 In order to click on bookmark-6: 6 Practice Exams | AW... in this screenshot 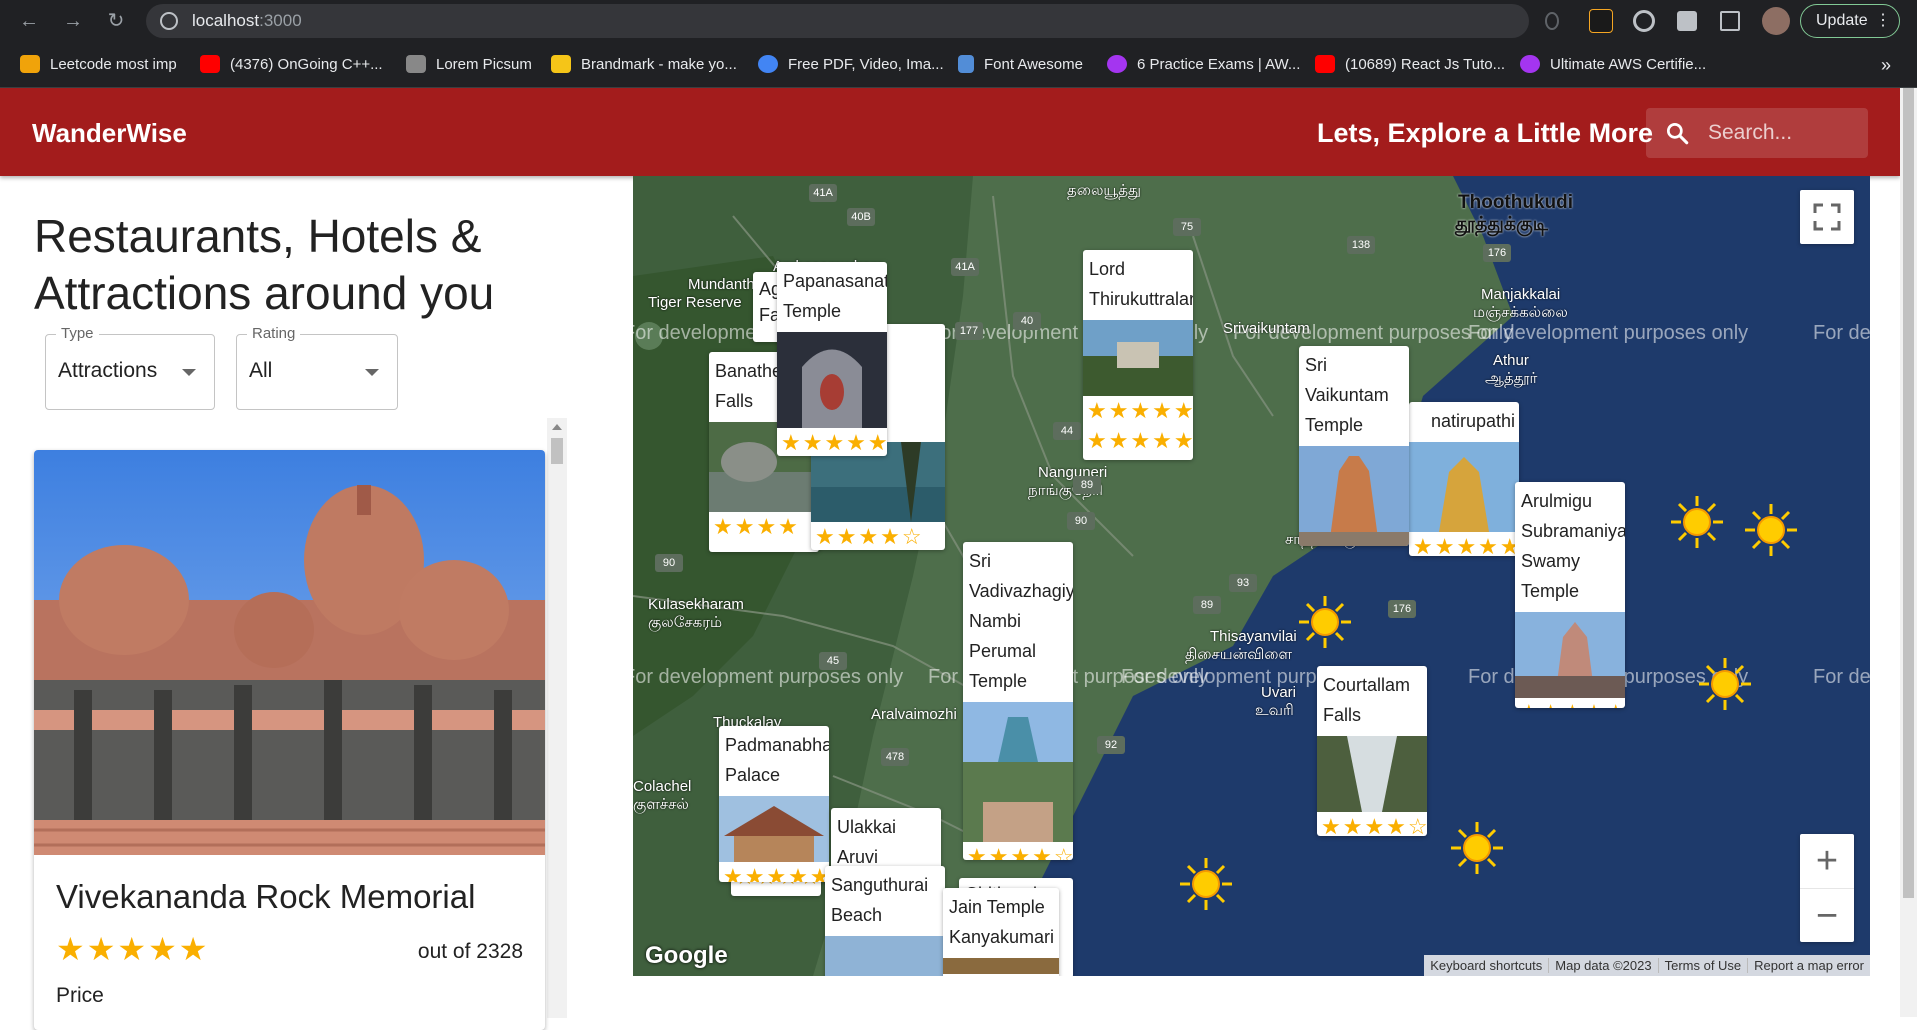, I will do `click(1203, 65)`.